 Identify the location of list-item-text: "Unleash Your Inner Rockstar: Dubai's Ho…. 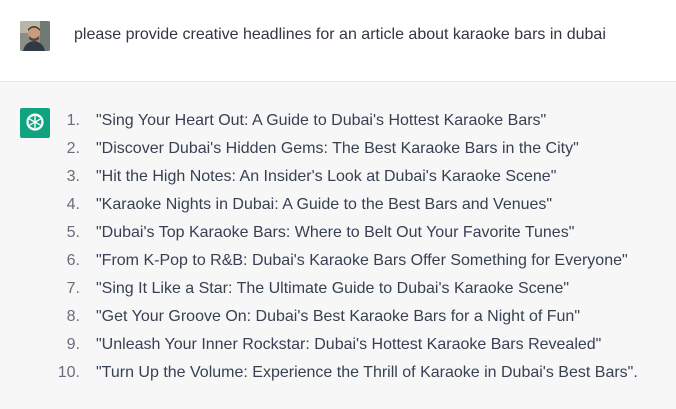
(349, 344).